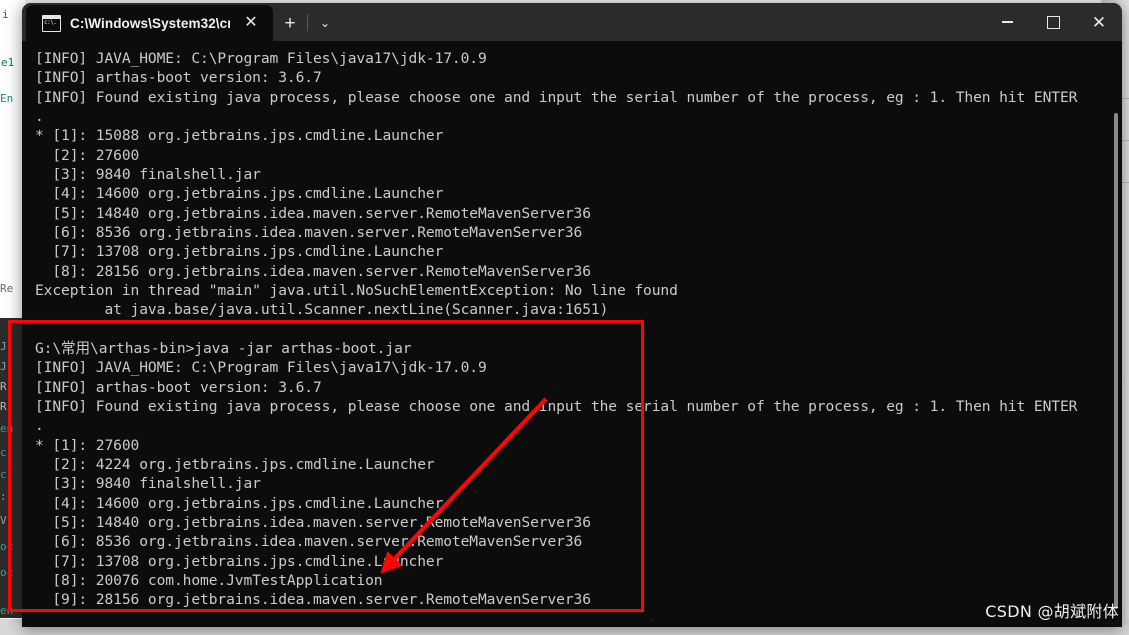 The image size is (1129, 635). Describe the element at coordinates (1052, 611) in the screenshot. I see `watermark-text: CSDN @胡斌附体` at that location.